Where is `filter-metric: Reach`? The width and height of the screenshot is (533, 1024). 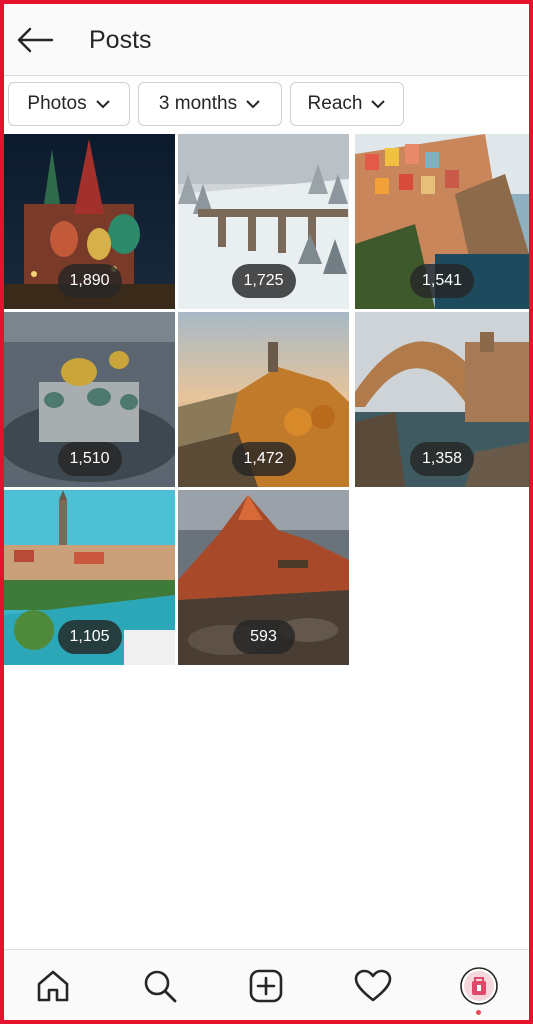 filter-metric: Reach is located at coordinates (347, 104).